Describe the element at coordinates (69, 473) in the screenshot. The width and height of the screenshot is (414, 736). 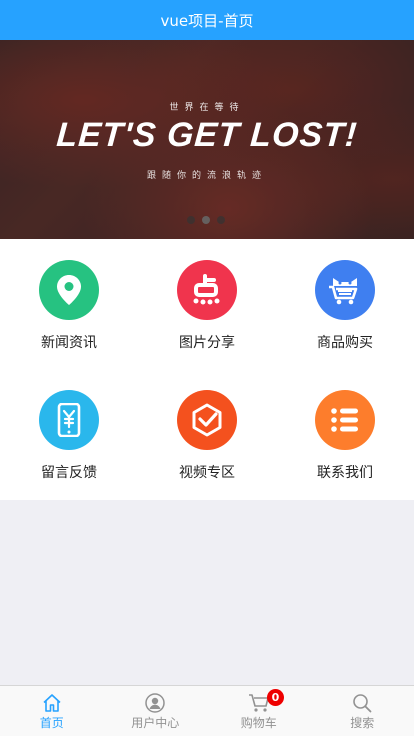
I see `grid-item-label: 留言反馈` at that location.